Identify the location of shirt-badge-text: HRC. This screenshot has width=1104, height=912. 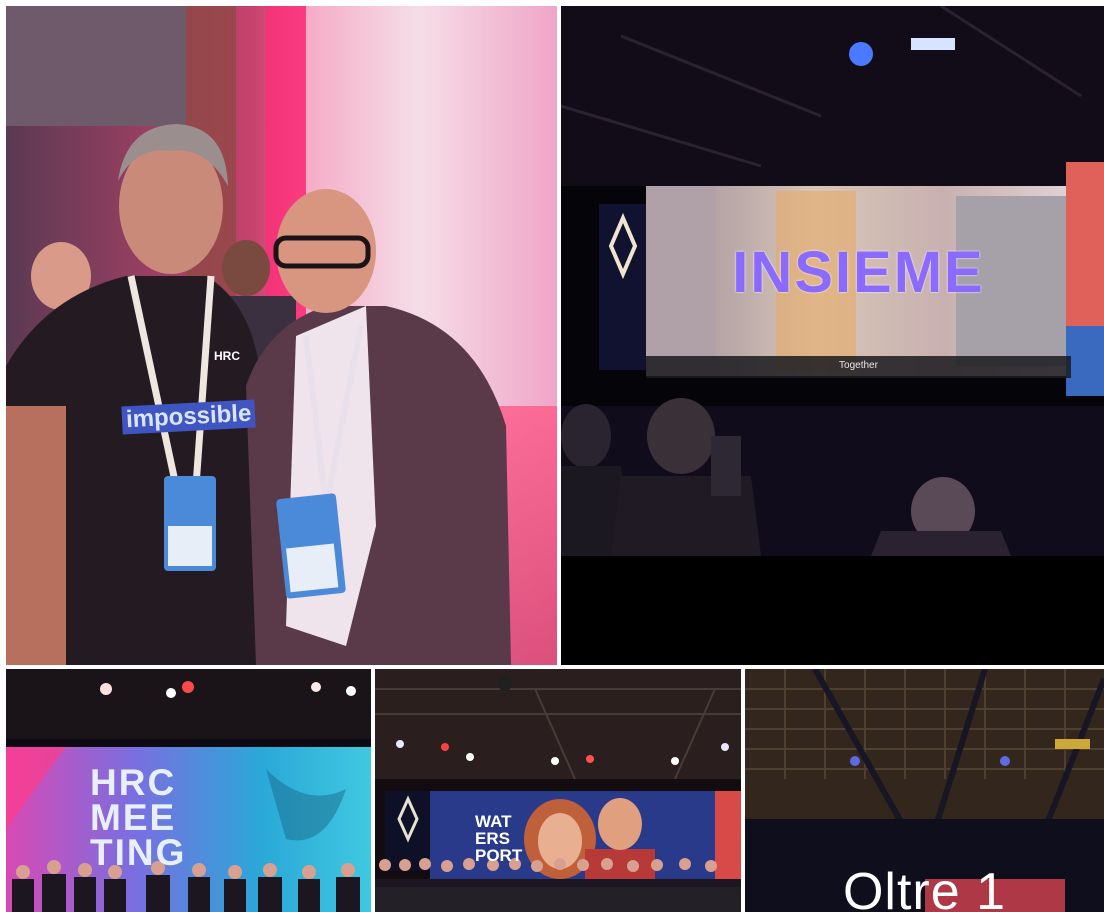
(227, 356).